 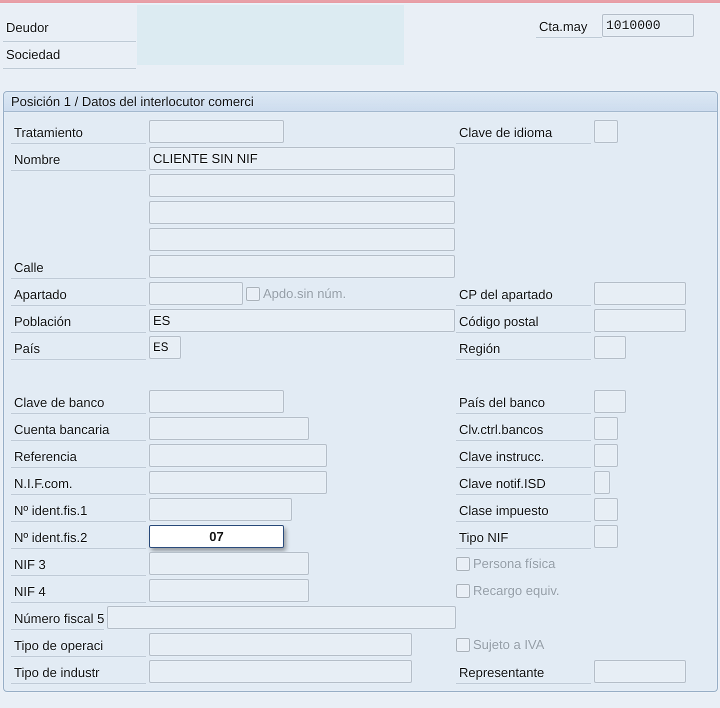 I want to click on input-field: 1010000, so click(x=648, y=25).